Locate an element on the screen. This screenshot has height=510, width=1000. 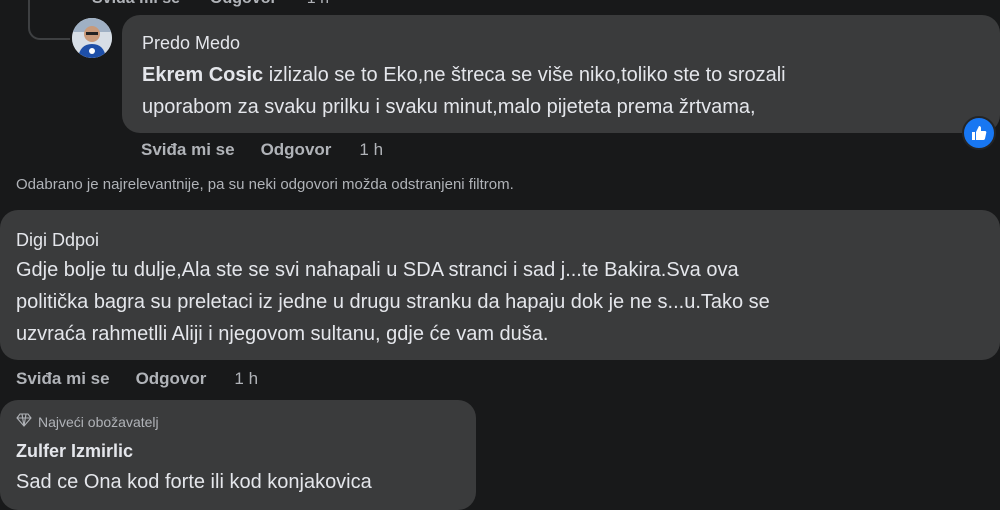
thread-connector-line is located at coordinates (49, 20).